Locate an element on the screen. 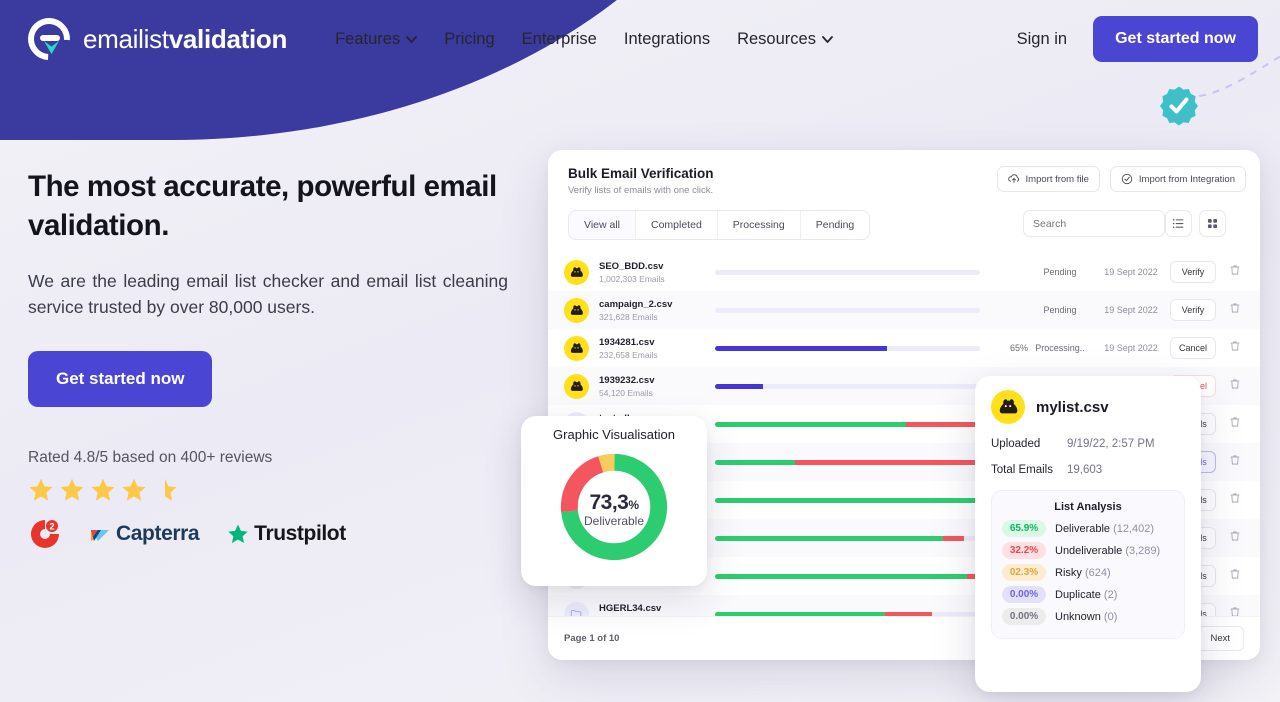 This screenshot has height=702, width=1280. list-view-button is located at coordinates (1178, 223).